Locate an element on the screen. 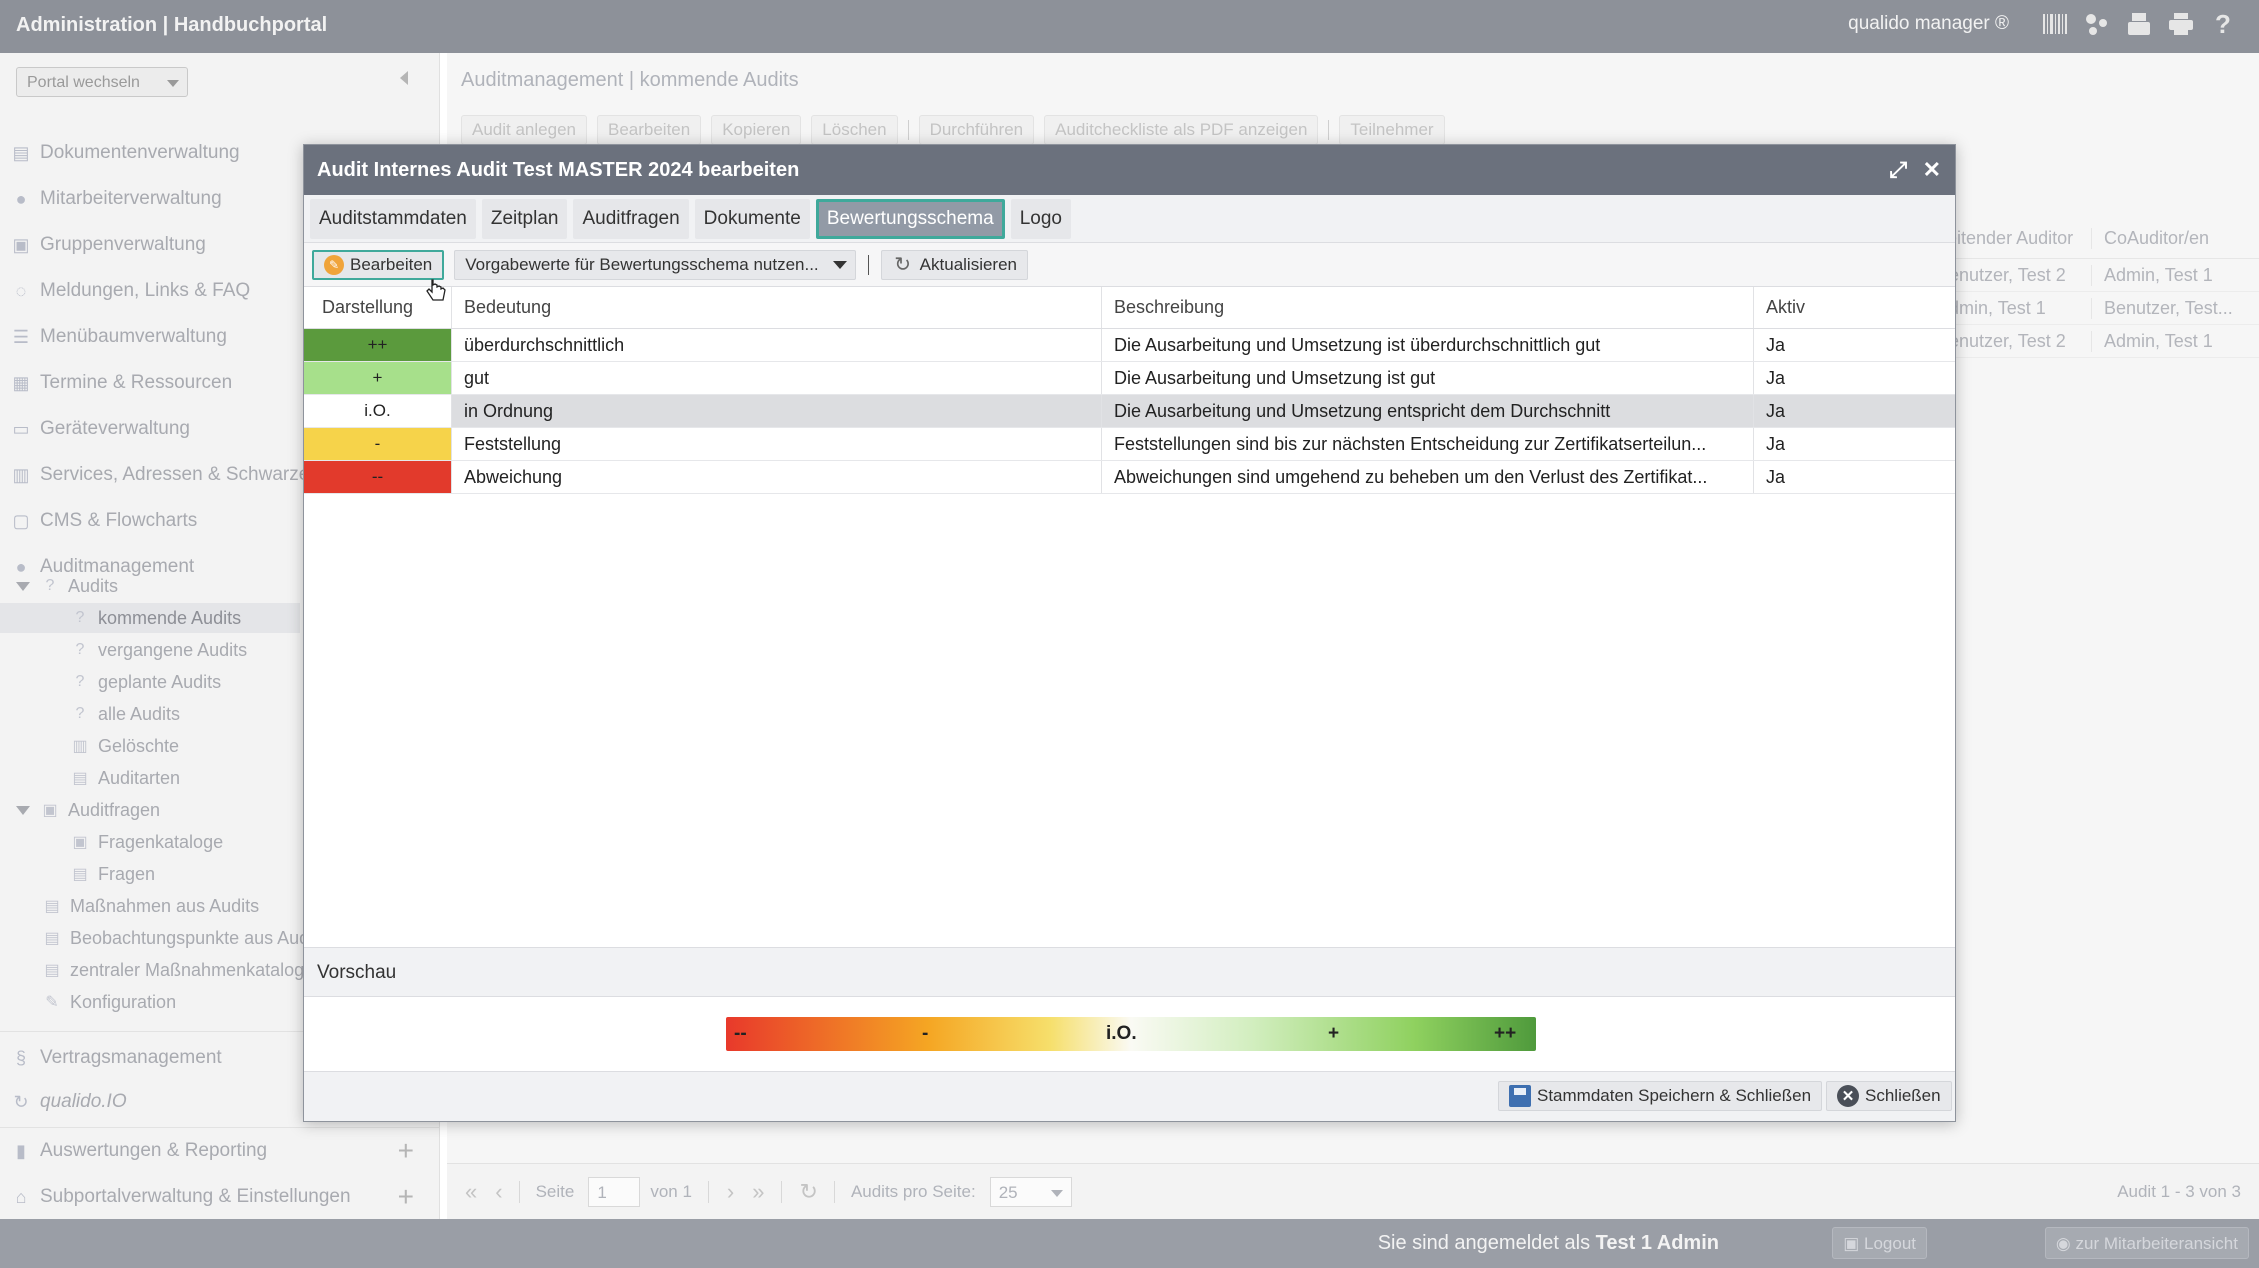 This screenshot has height=1268, width=2259. tree-item-label: Maßnahmen aus Audits is located at coordinates (165, 905).